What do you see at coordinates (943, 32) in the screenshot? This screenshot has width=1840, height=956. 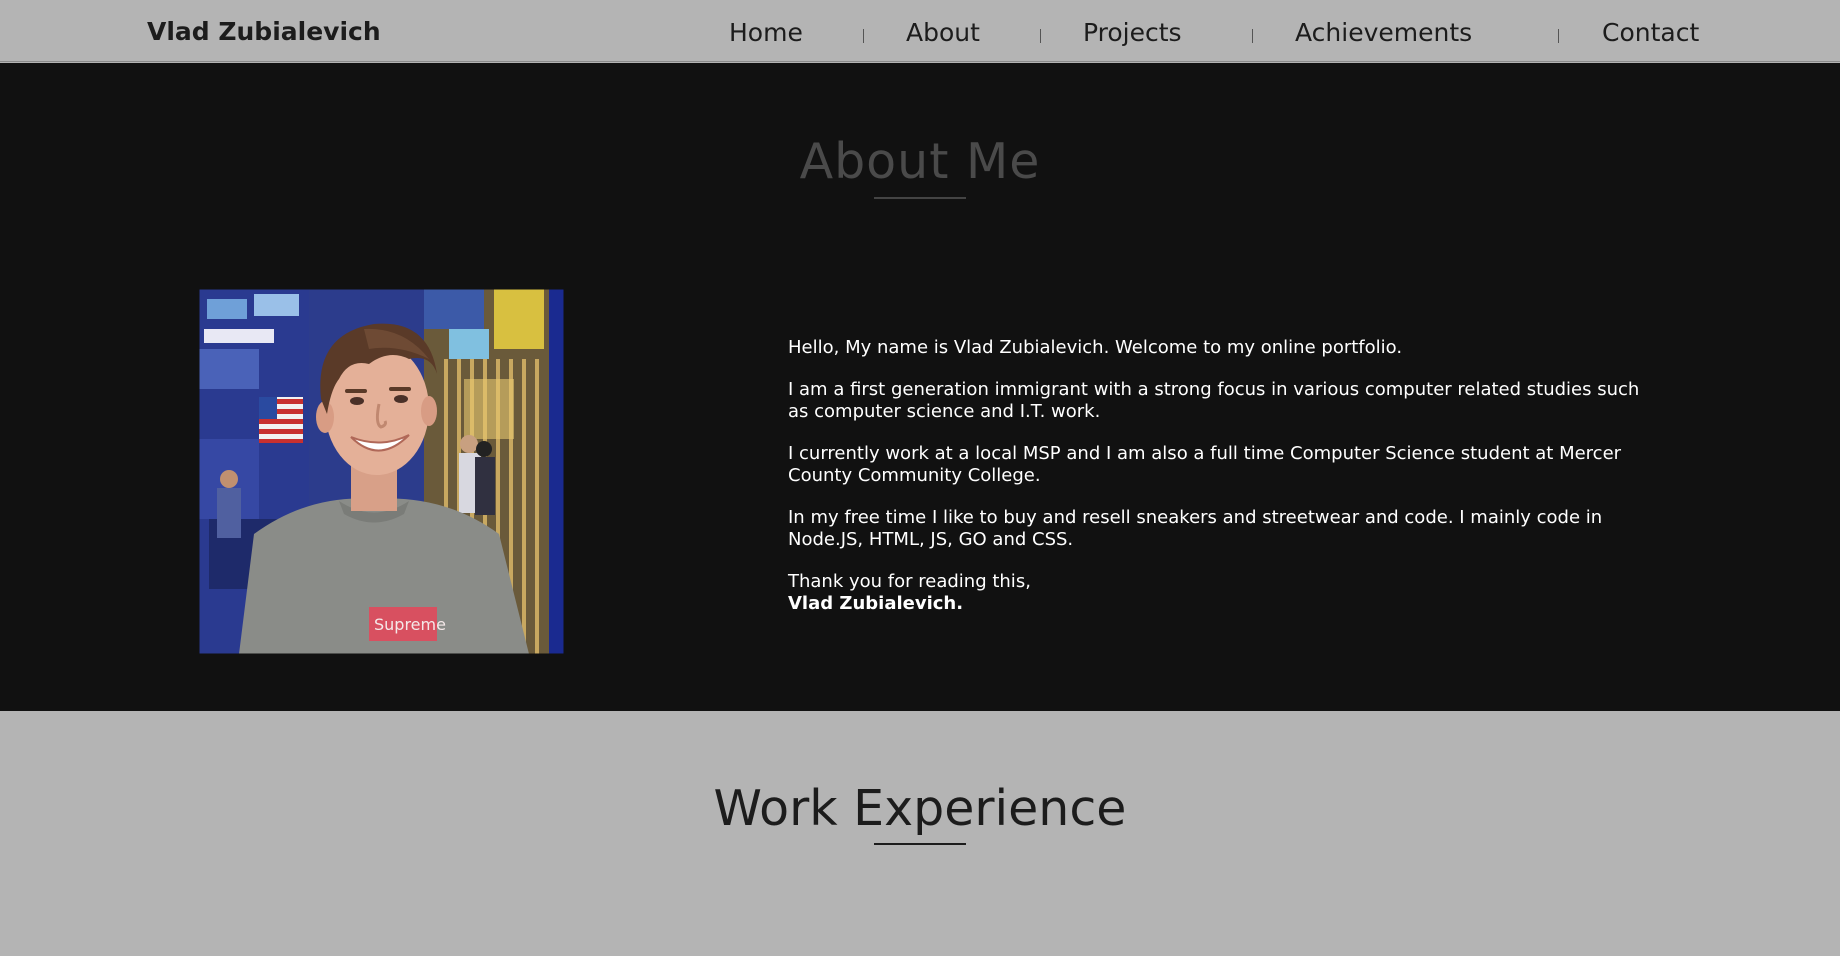 I see `nav-about: About` at bounding box center [943, 32].